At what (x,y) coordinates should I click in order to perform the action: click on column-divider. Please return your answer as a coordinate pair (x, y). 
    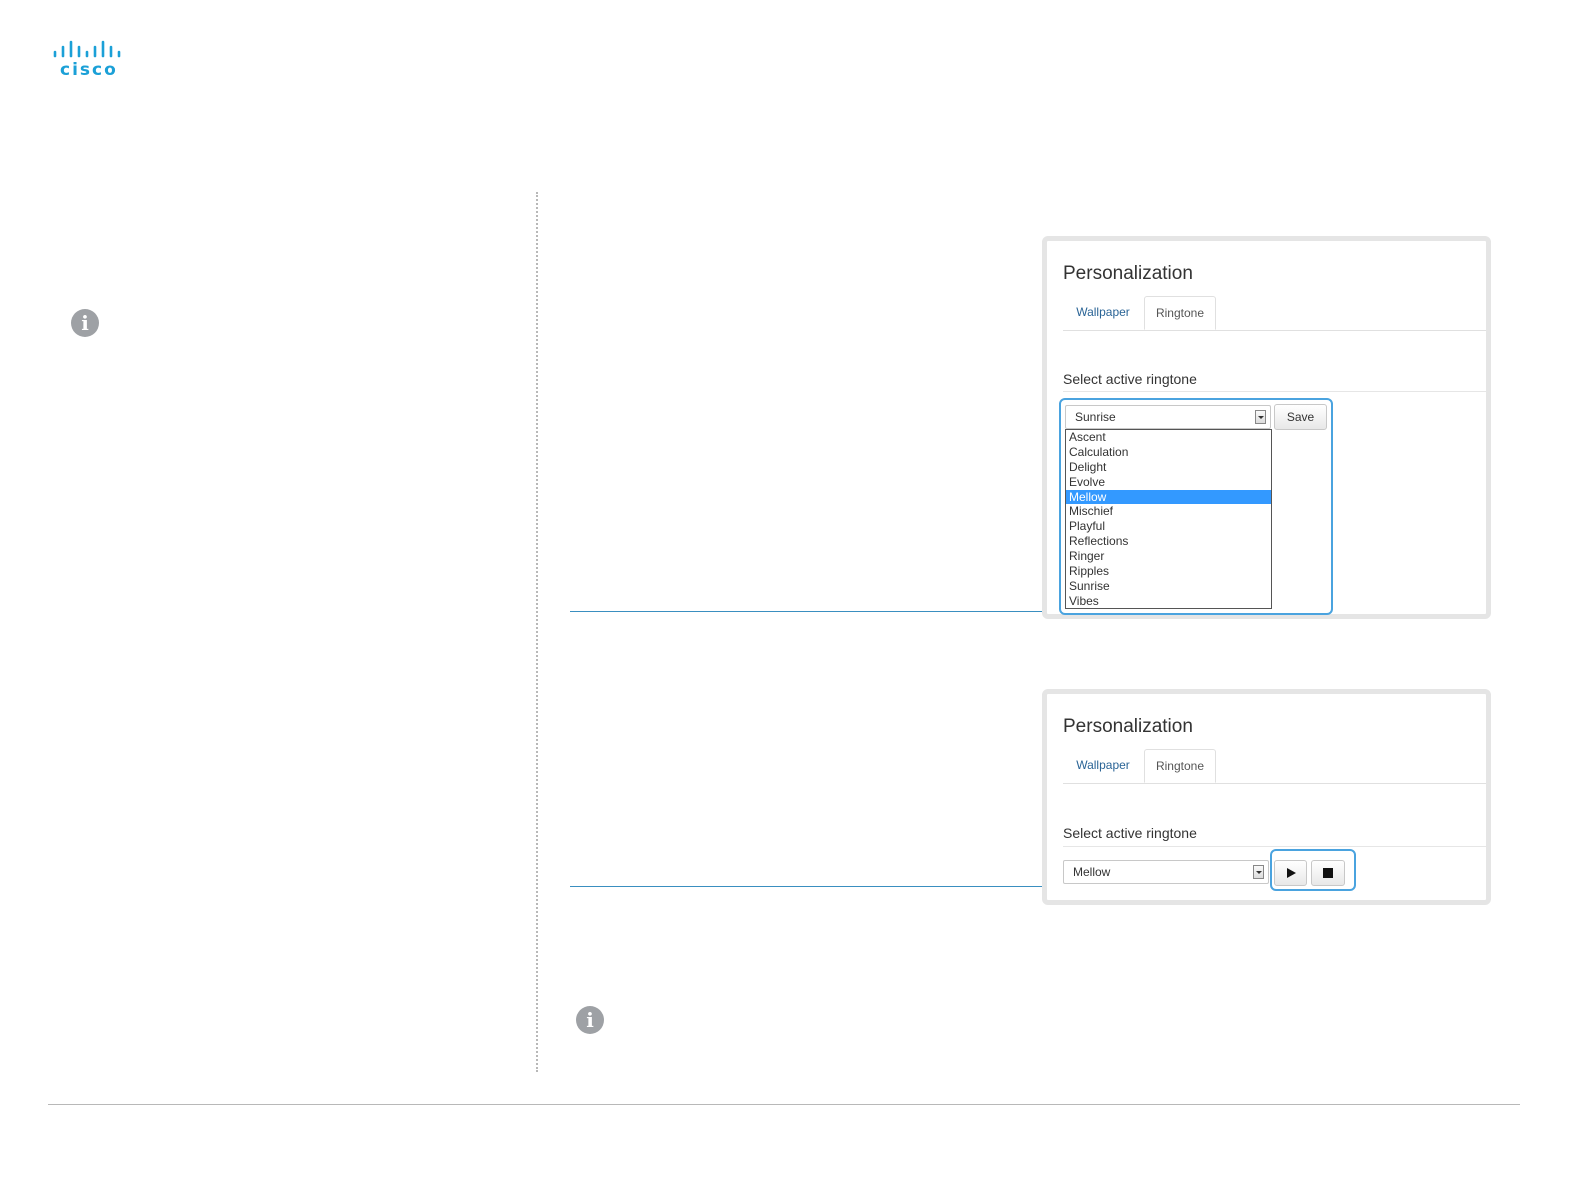
    Looking at the image, I should click on (537, 632).